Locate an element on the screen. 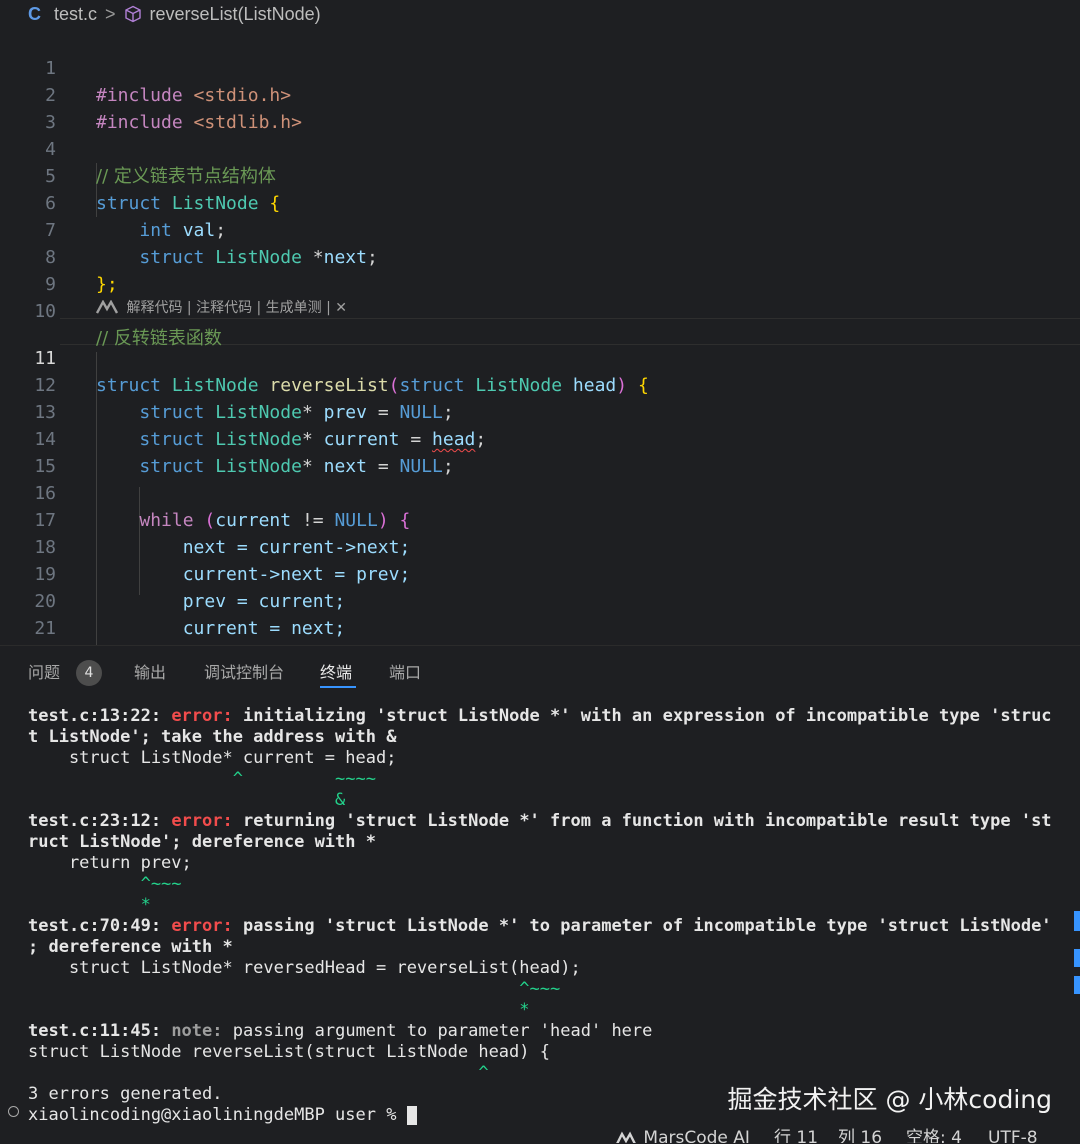  code-line: 8 }; is located at coordinates (540, 256).